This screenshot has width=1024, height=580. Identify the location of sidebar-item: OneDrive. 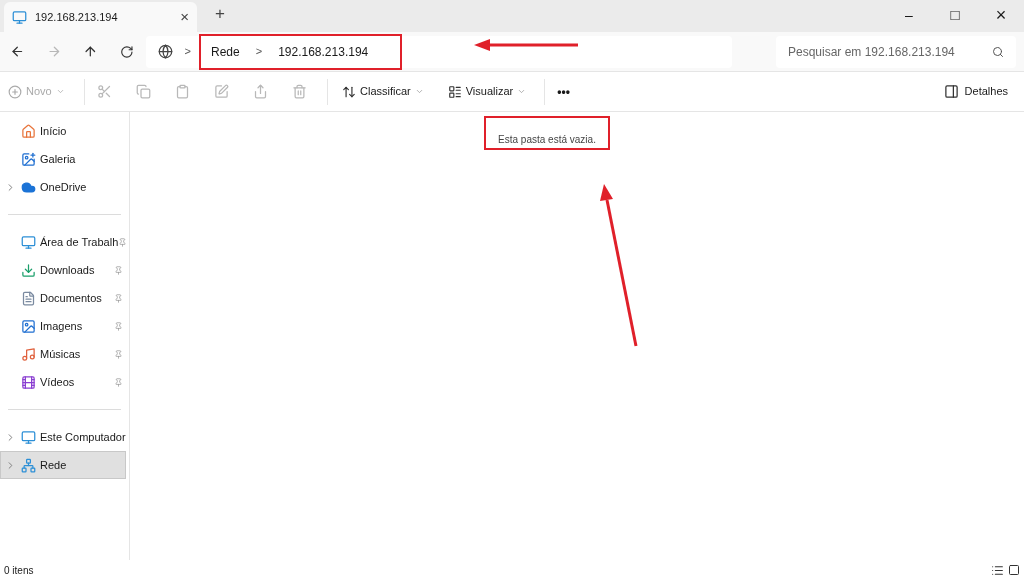
(63, 187).